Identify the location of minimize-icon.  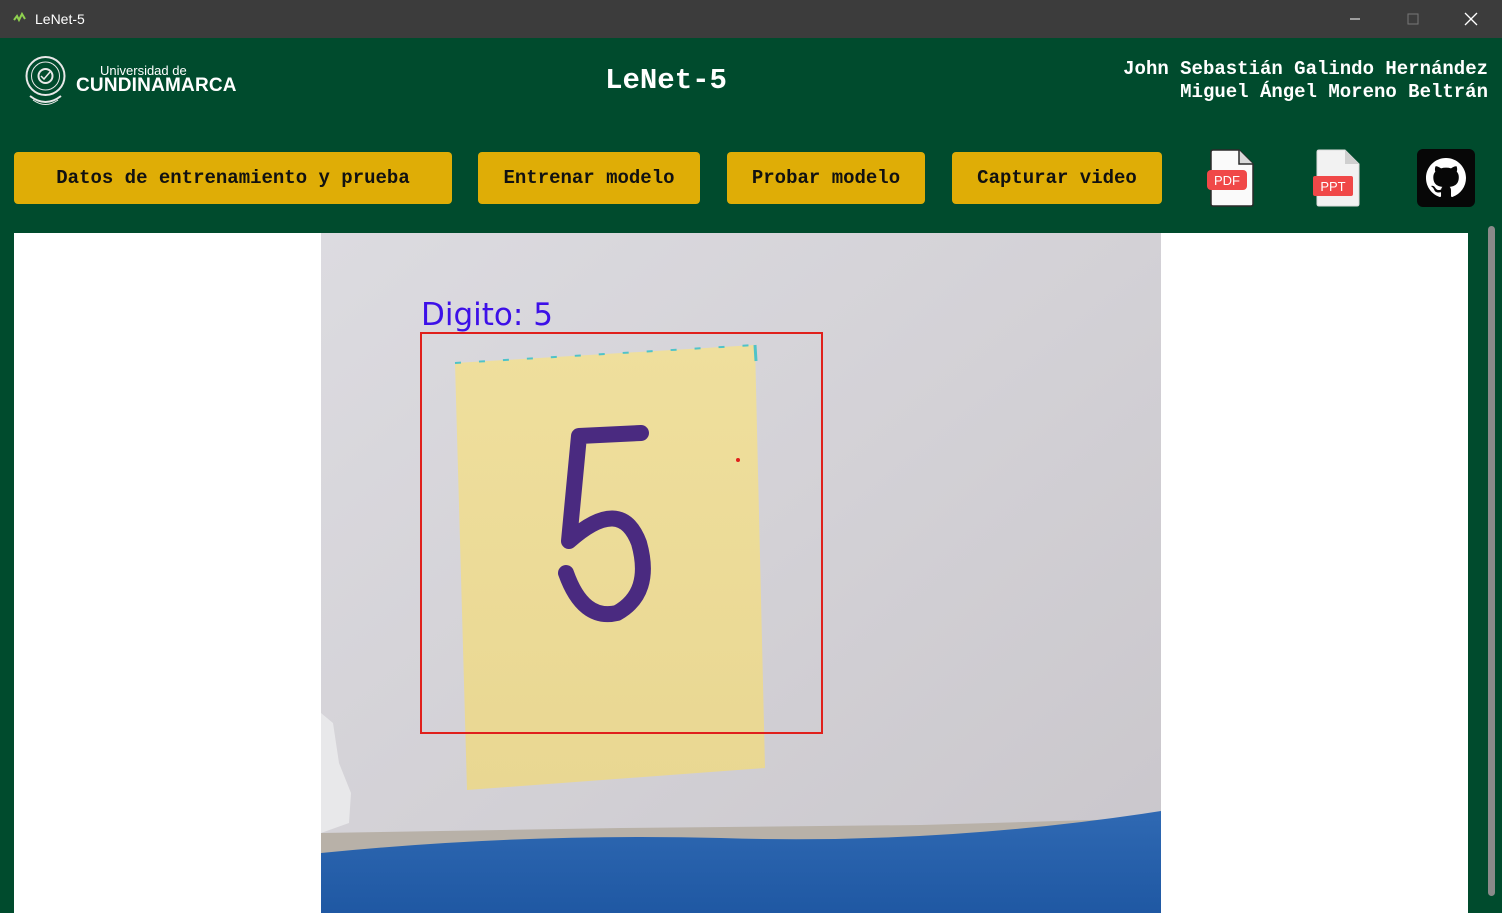
(1355, 19).